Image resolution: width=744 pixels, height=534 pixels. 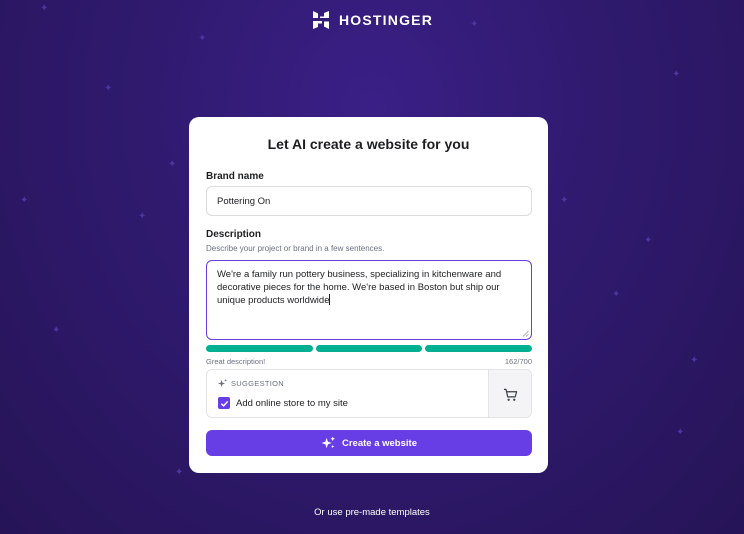 What do you see at coordinates (379, 443) in the screenshot?
I see `create-website-label: Create a website` at bounding box center [379, 443].